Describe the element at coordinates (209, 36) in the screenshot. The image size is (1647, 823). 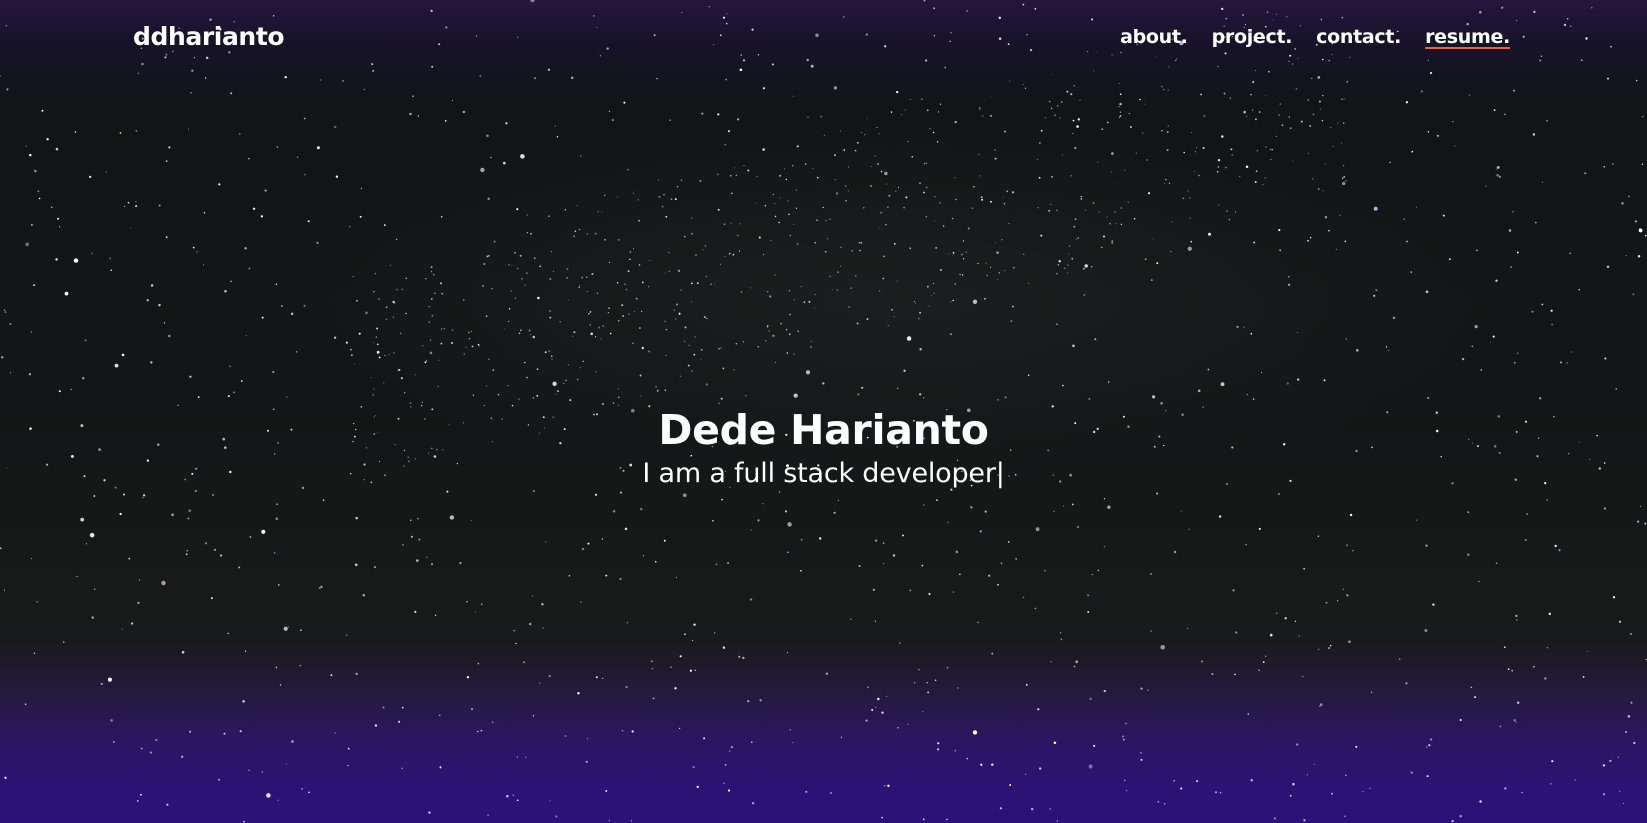
I see `brand-logo-link: ddharianto` at that location.